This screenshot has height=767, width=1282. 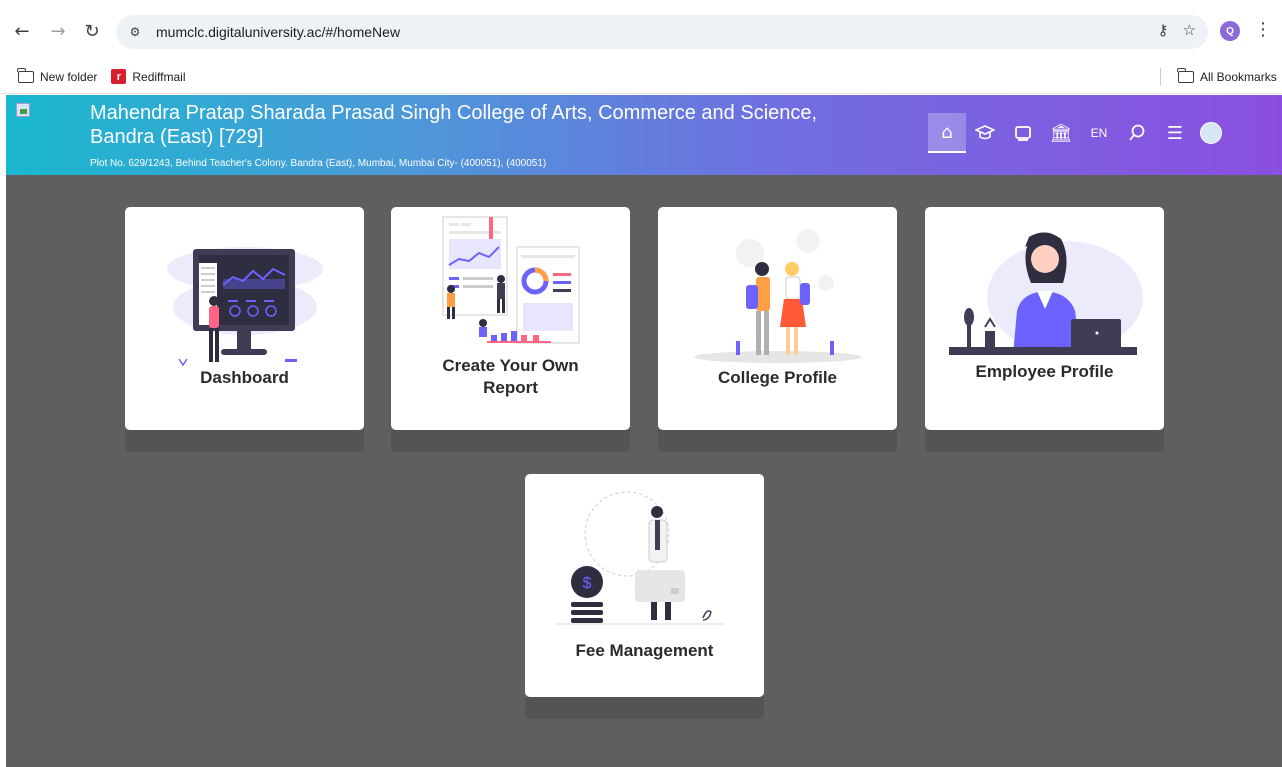 I want to click on dashboard-illustration-icon: Dashboard, so click(x=245, y=317).